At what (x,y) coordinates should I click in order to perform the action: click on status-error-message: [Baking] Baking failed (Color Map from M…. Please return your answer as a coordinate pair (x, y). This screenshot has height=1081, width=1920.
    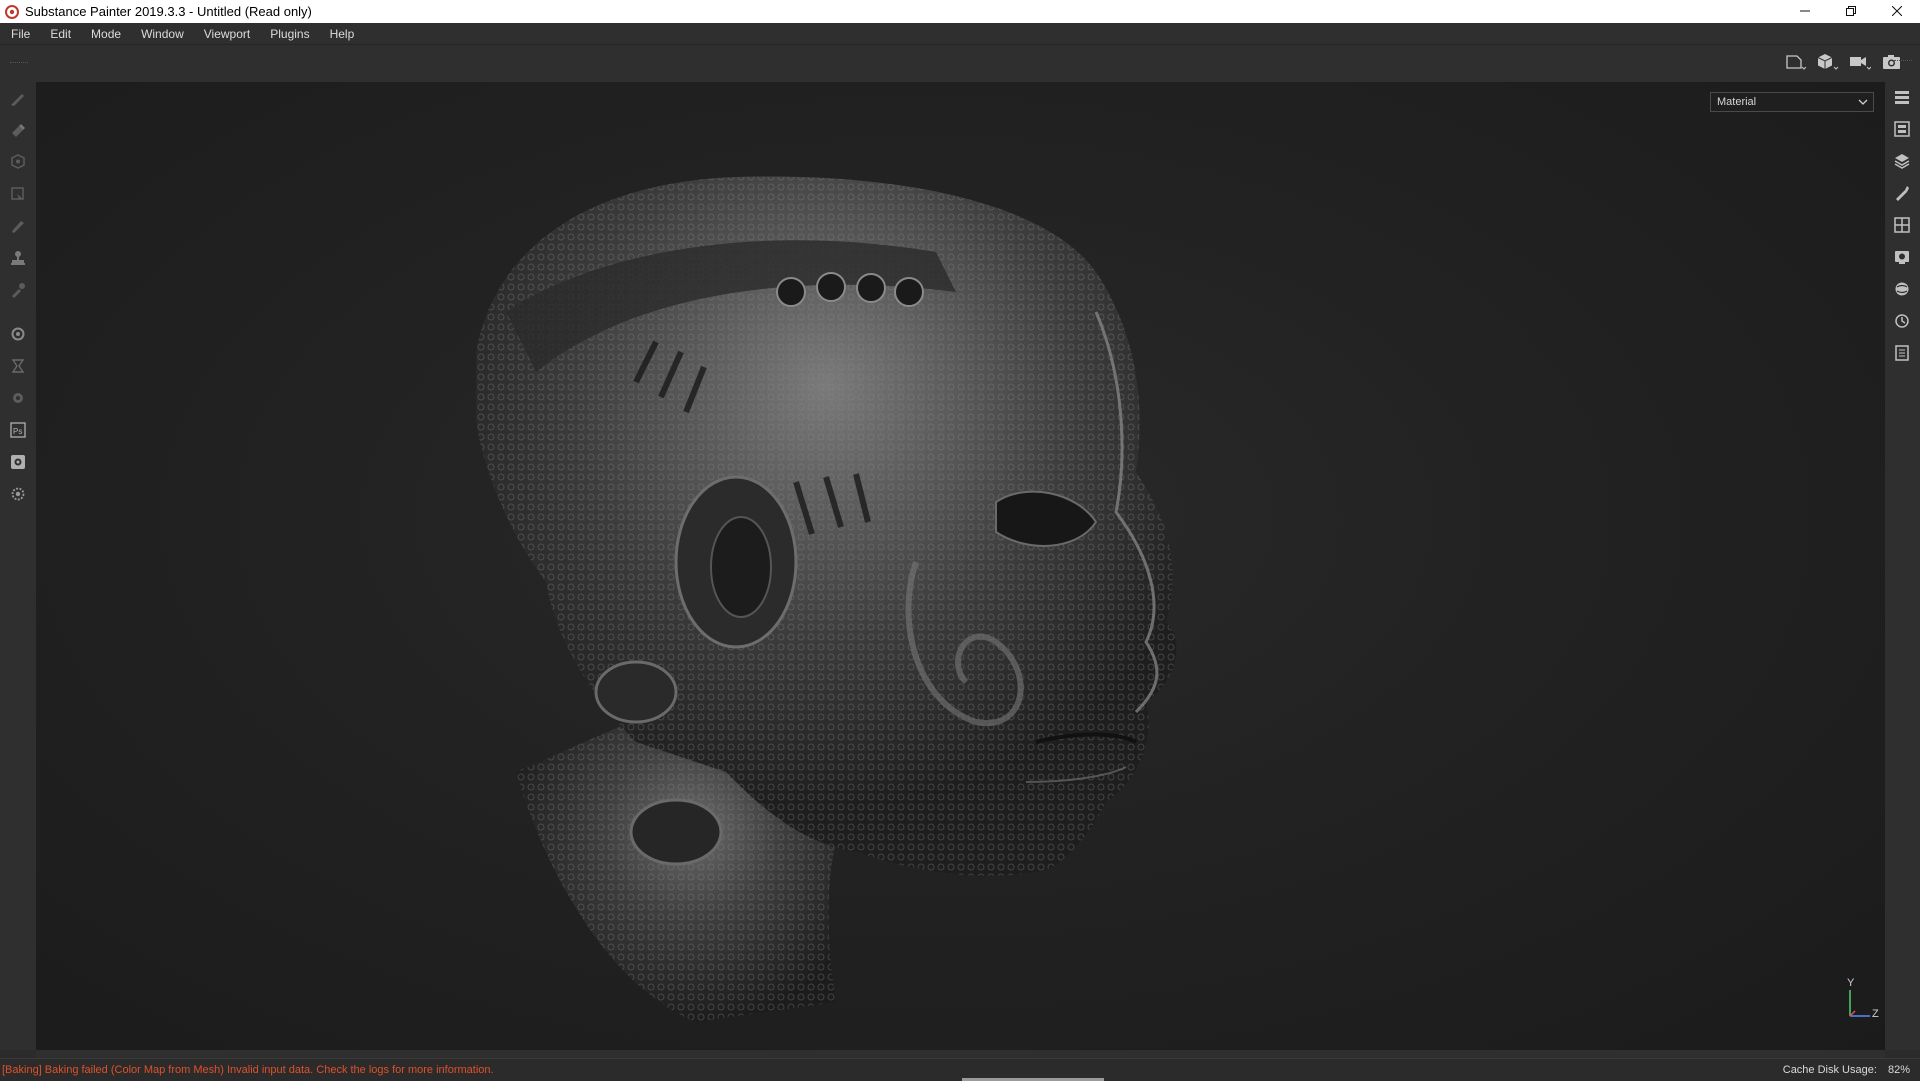
    Looking at the image, I should click on (248, 1070).